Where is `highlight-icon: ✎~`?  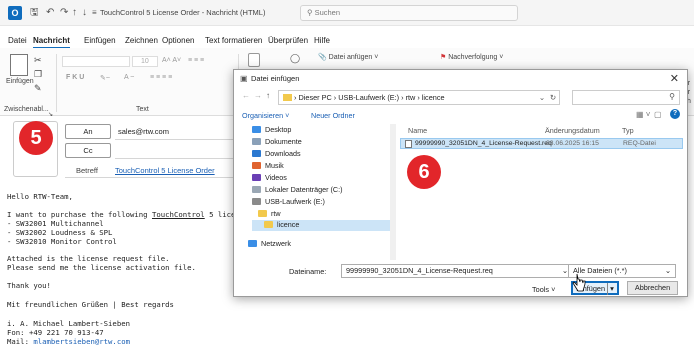
highlight-icon: ✎~ is located at coordinates (105, 78).